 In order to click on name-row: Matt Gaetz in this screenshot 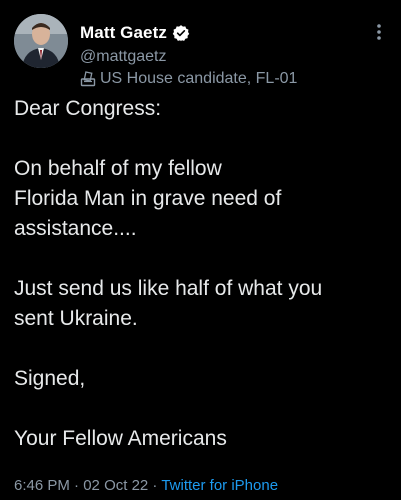, I will do `click(135, 33)`.